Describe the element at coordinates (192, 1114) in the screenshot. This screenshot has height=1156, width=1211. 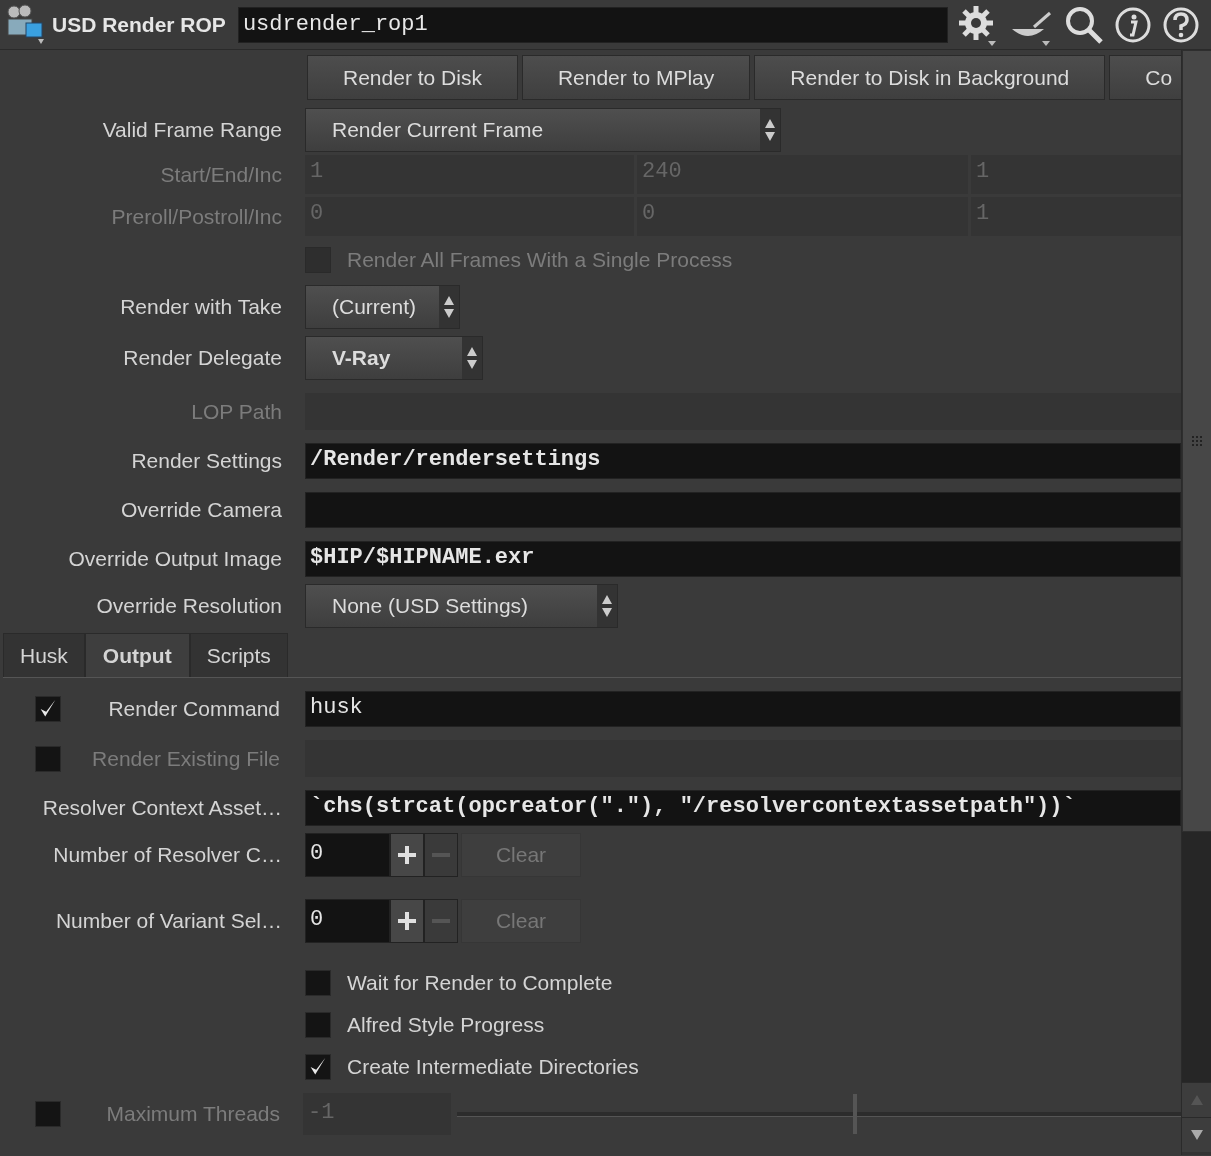
I see `parameter-label: Maximum Threads` at that location.